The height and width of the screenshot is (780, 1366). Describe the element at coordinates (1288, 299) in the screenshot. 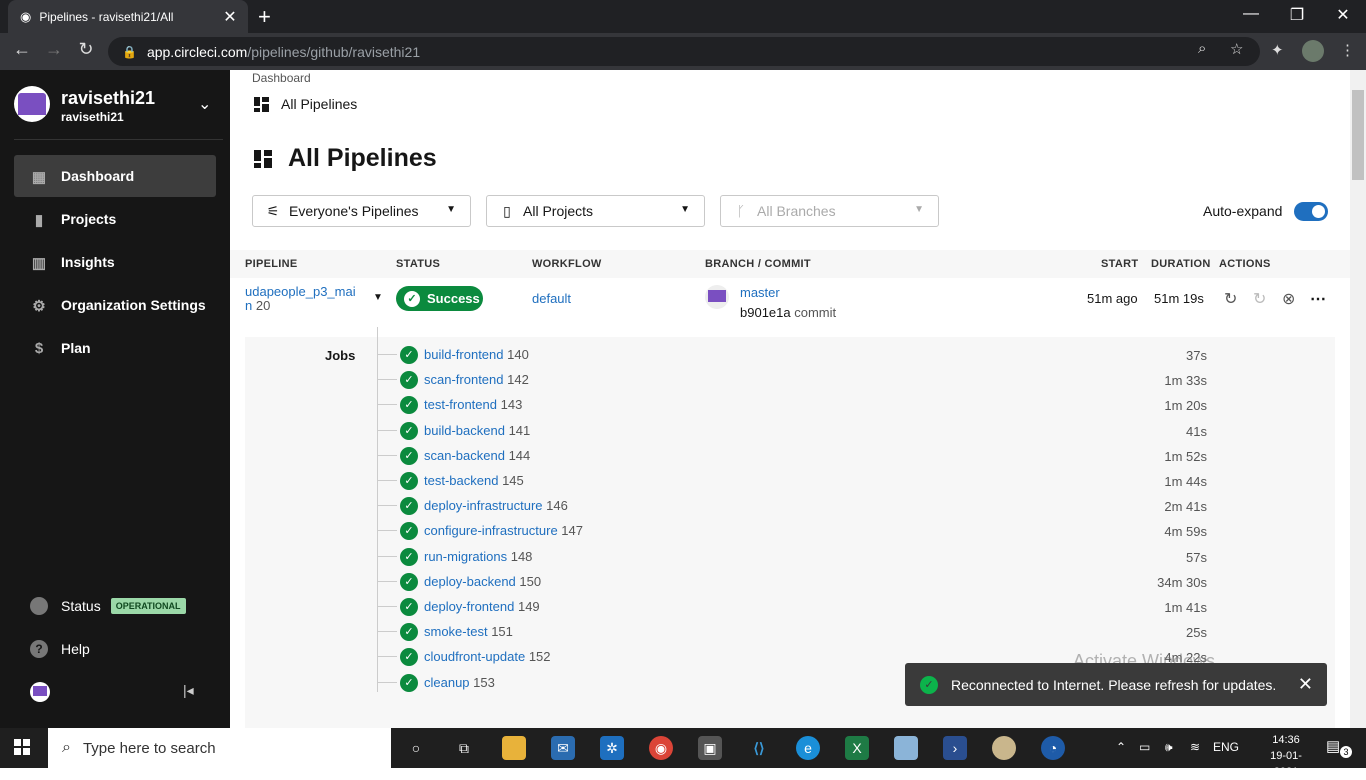

I see `cancel-icon: ⊗` at that location.